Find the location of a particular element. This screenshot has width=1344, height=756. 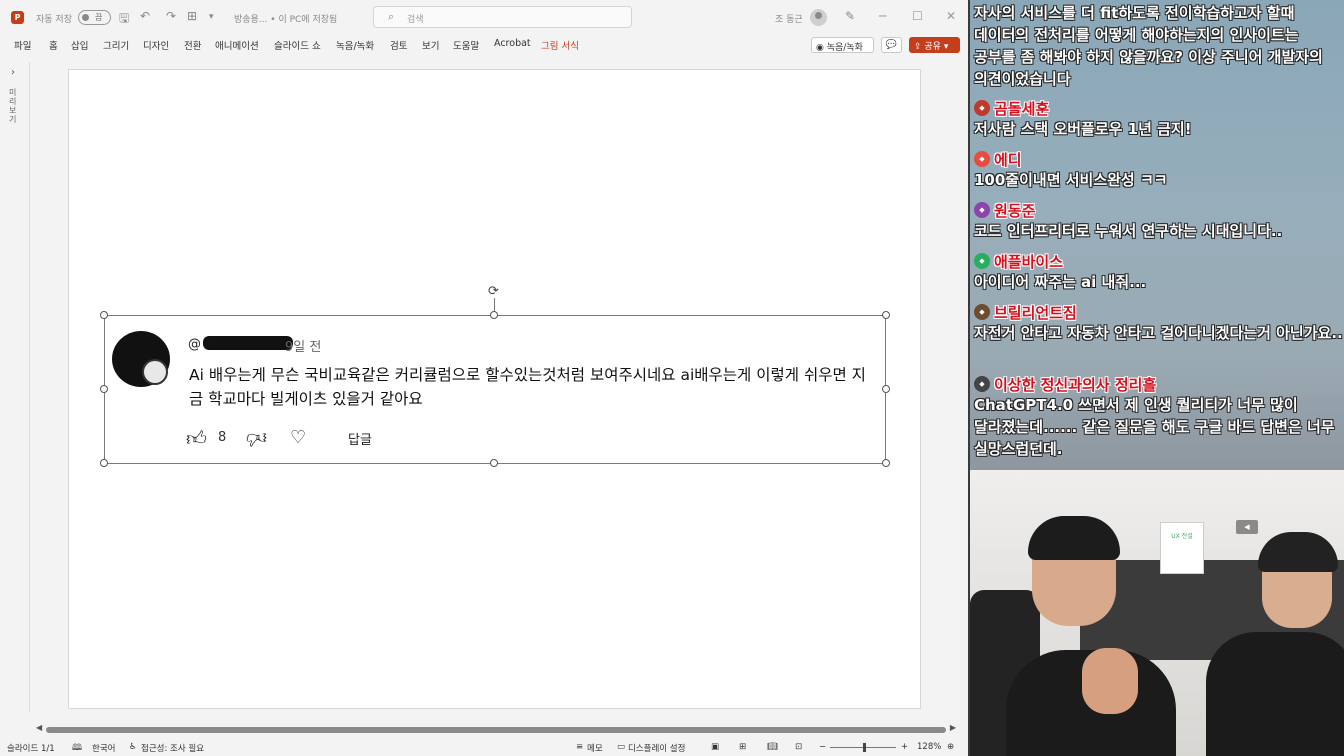

chat-message: ◆ 원동준 코드 인터프리터로 누워서 연구하는 시대입니다.. is located at coordinates (1159, 221).